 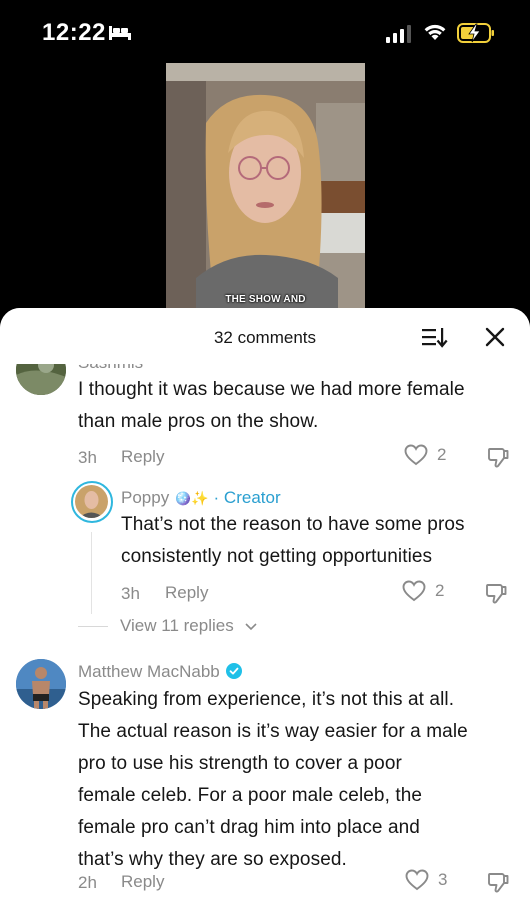 I want to click on reply-text-line: That’s not the reason to have some pros, so click(x=293, y=524).